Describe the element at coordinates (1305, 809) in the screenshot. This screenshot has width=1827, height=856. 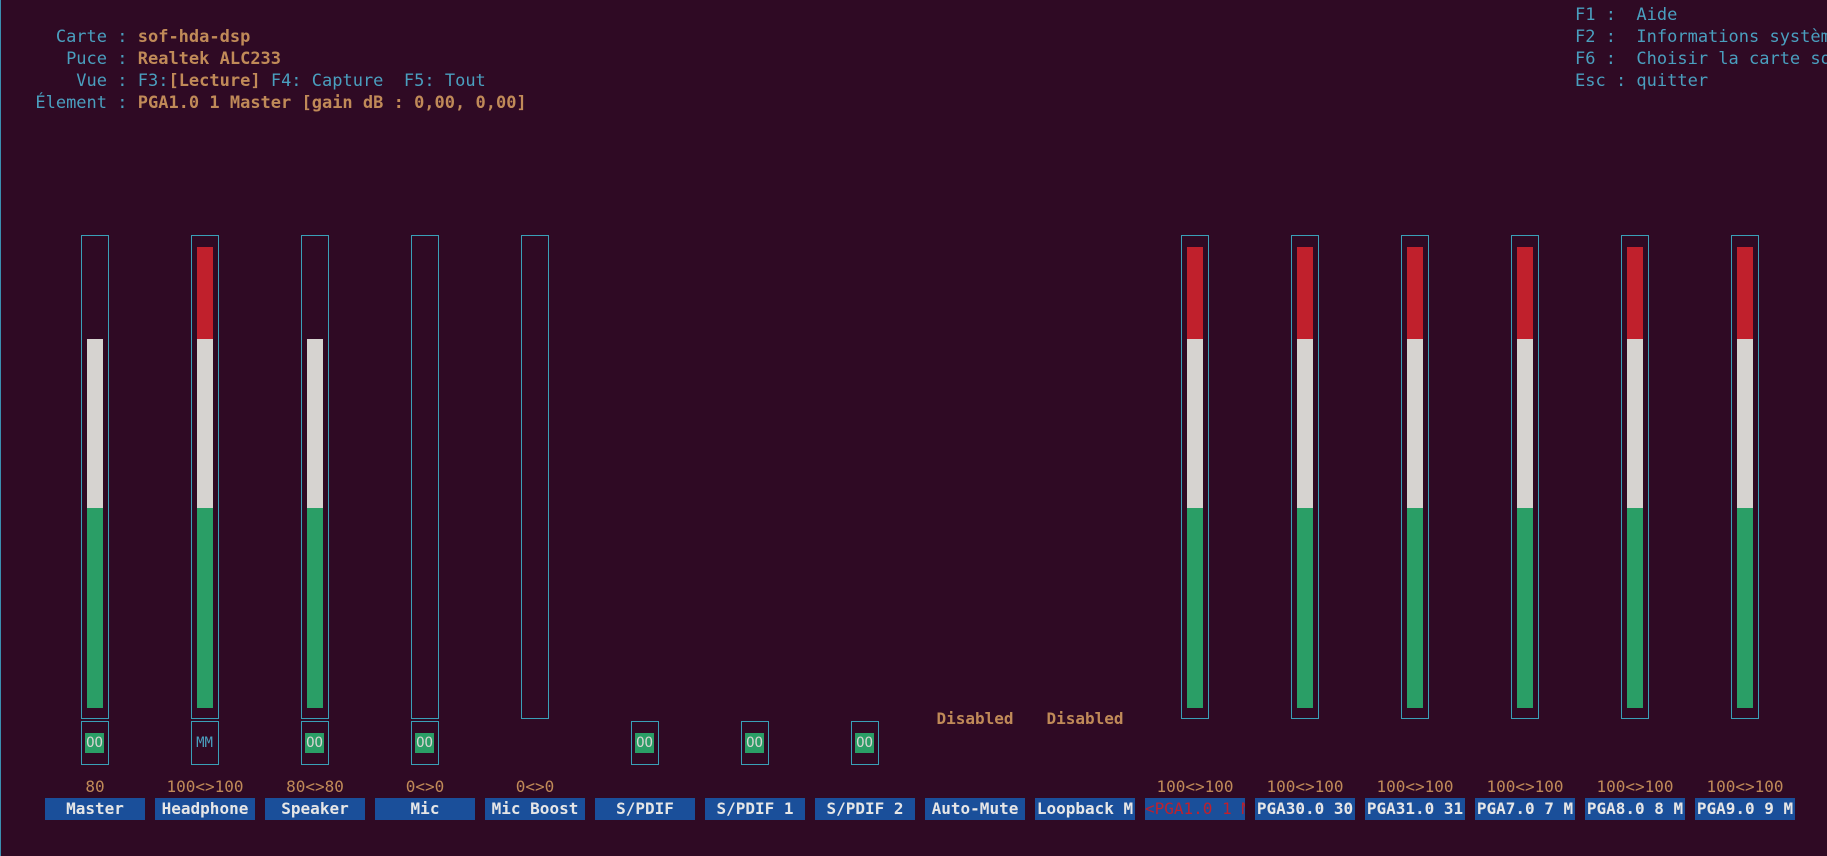
I see `channel-label-pga30-0-30: PGA30.0 30` at that location.